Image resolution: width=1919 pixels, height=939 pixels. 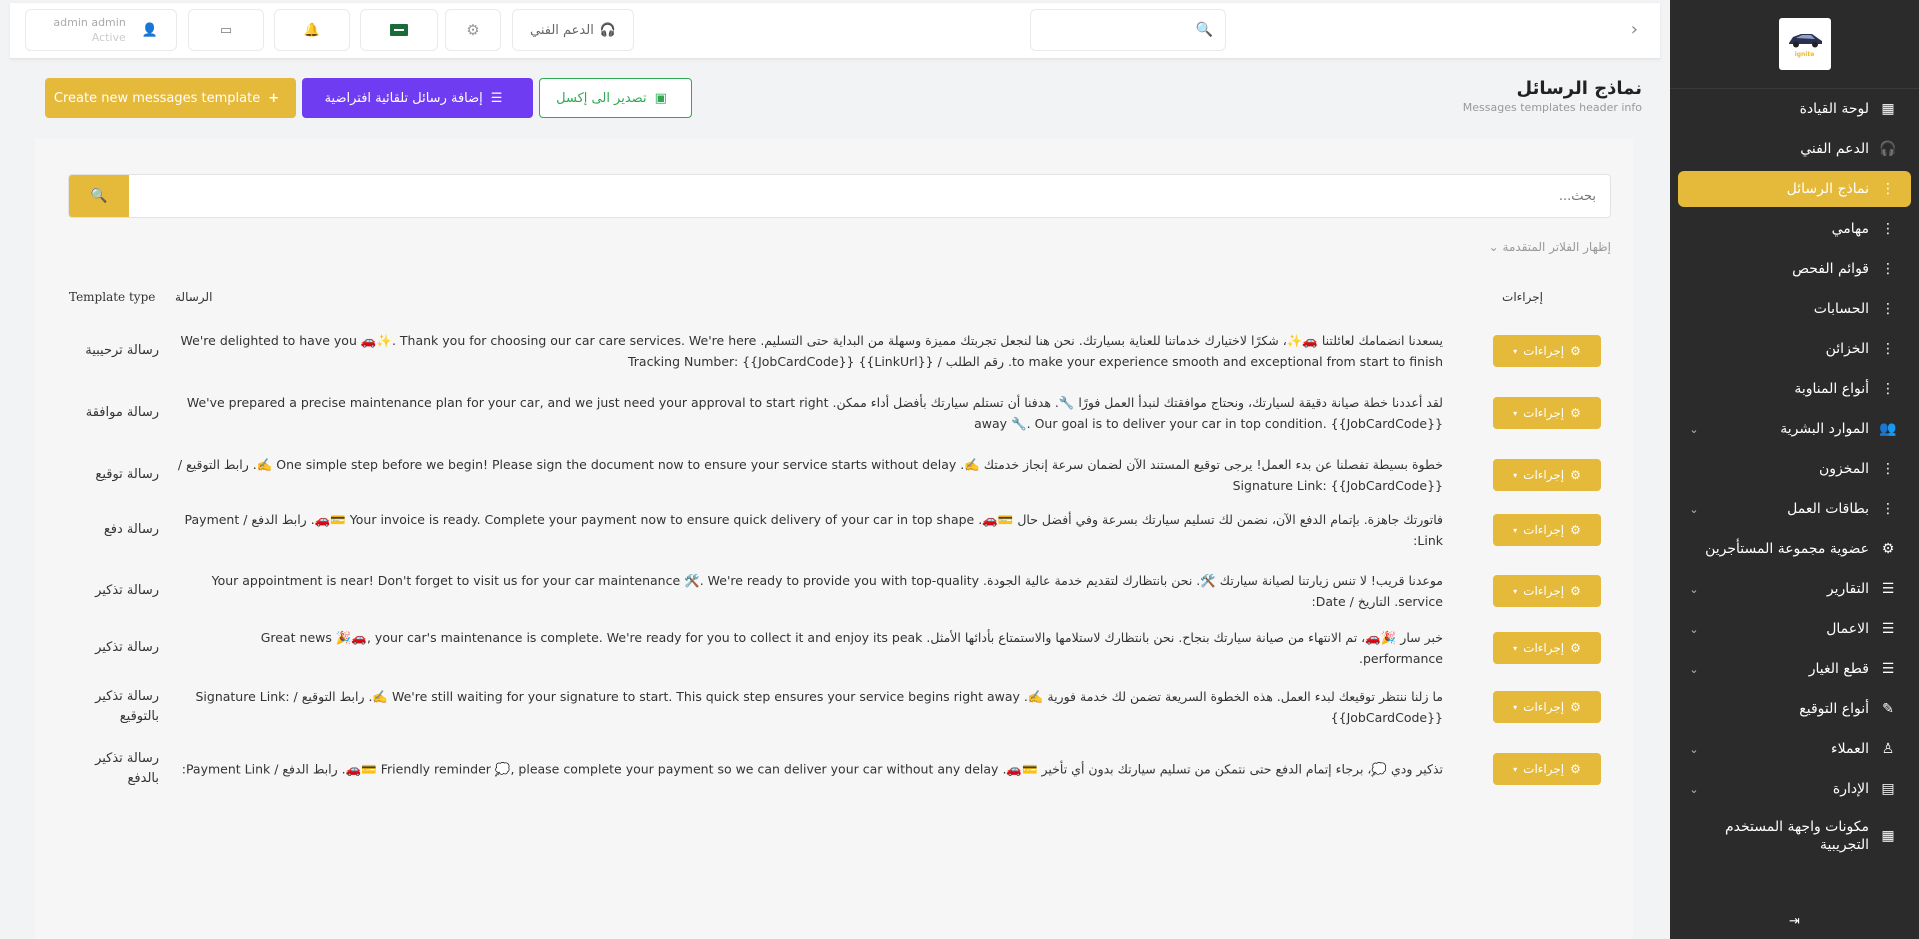 I want to click on header-search: 🔍, so click(x=1128, y=30).